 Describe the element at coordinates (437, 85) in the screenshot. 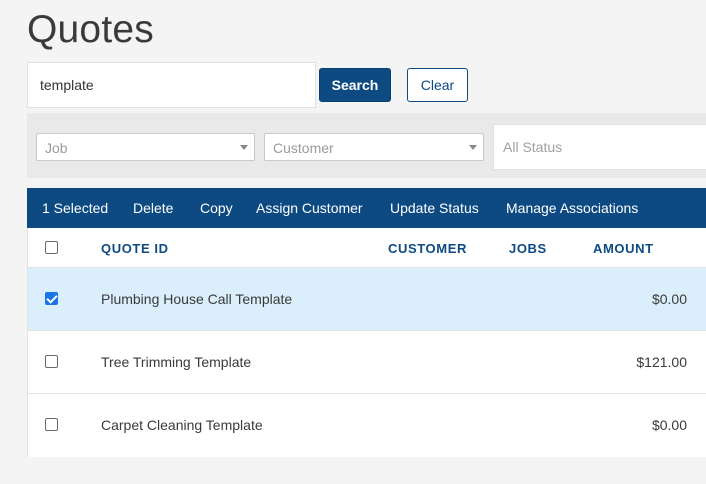

I see `clear-button: Clear` at that location.